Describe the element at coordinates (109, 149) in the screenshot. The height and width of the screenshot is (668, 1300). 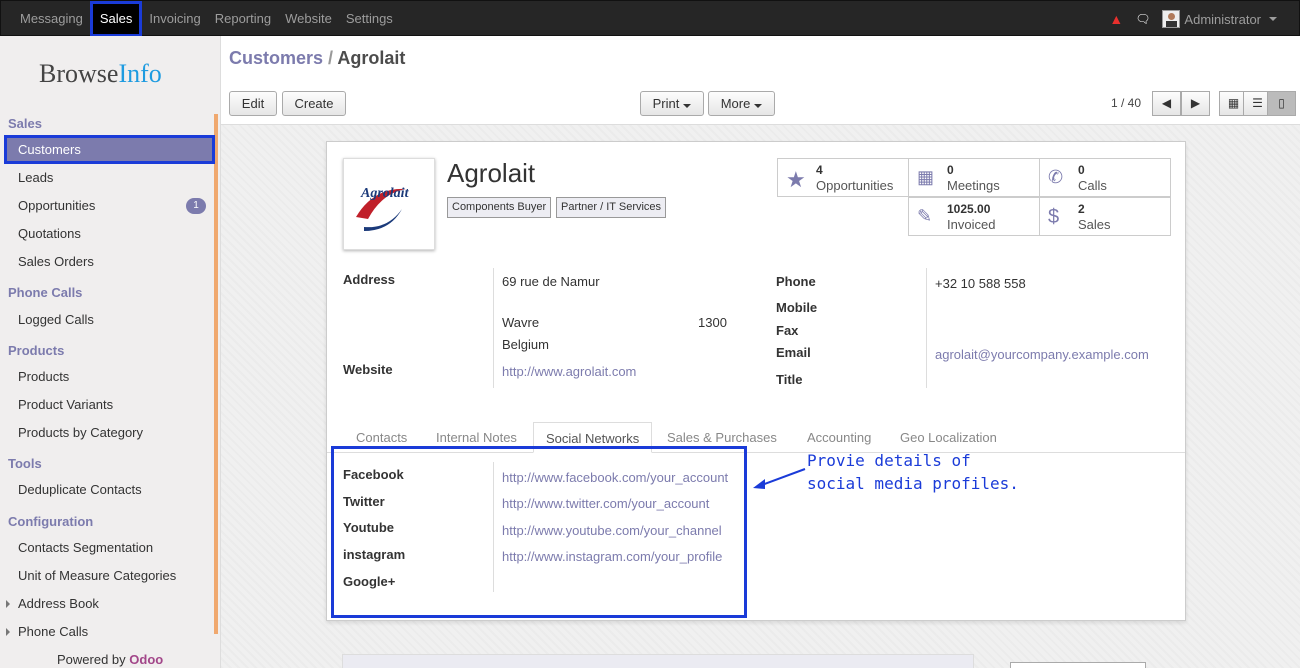
I see `sidebar-item-customers: Customers` at that location.